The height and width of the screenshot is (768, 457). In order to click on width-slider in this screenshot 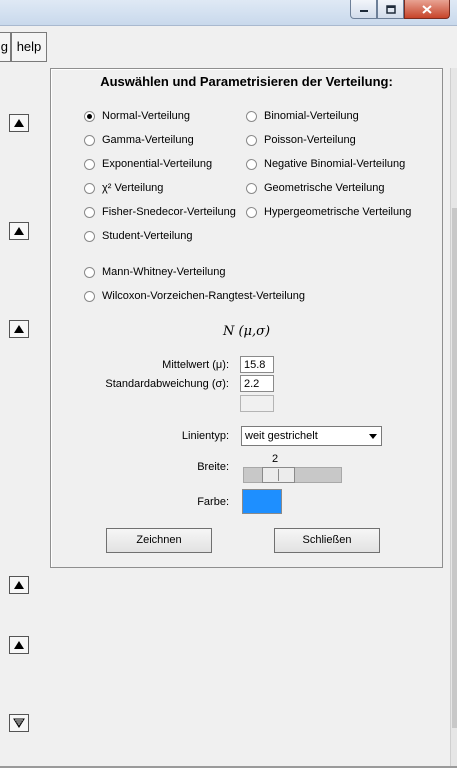, I will do `click(292, 475)`.